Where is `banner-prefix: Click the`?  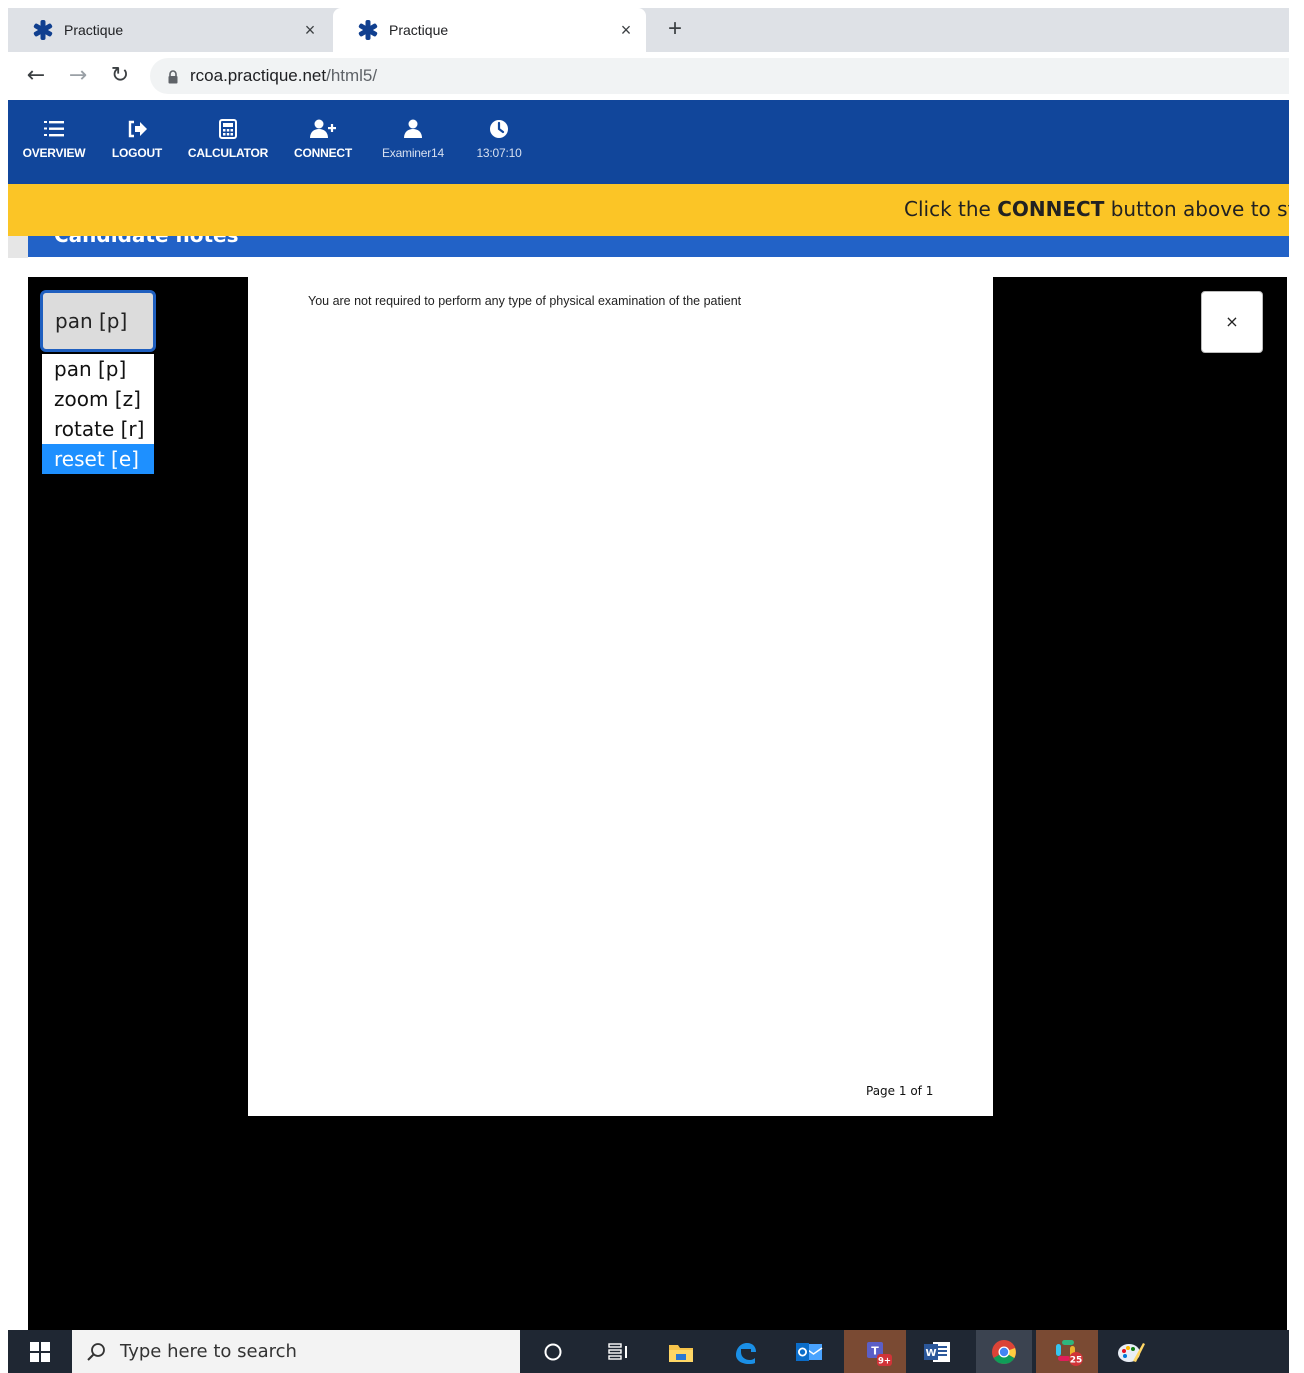
banner-prefix: Click the is located at coordinates (951, 209).